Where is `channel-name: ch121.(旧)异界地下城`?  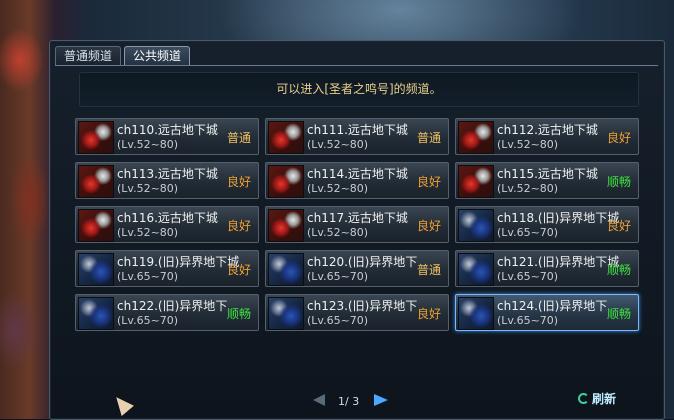
channel-name: ch121.(旧)异界地下城 is located at coordinates (558, 262).